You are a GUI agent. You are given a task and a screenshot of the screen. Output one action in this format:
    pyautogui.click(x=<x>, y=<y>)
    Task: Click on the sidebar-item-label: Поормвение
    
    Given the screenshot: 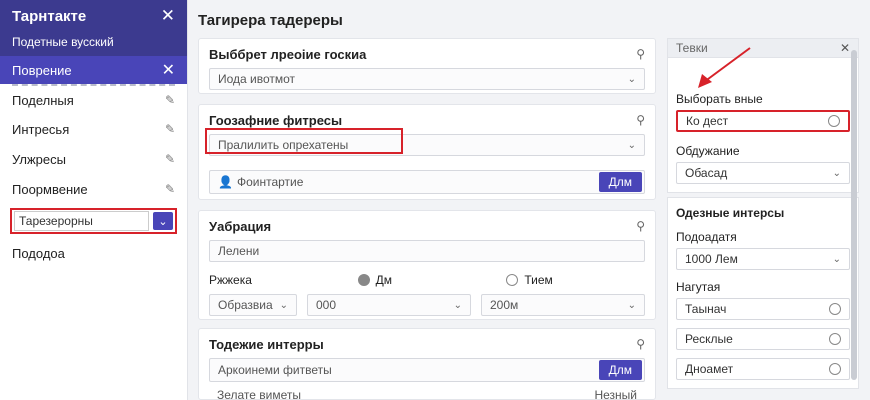 What is the action you would take?
    pyautogui.click(x=50, y=189)
    